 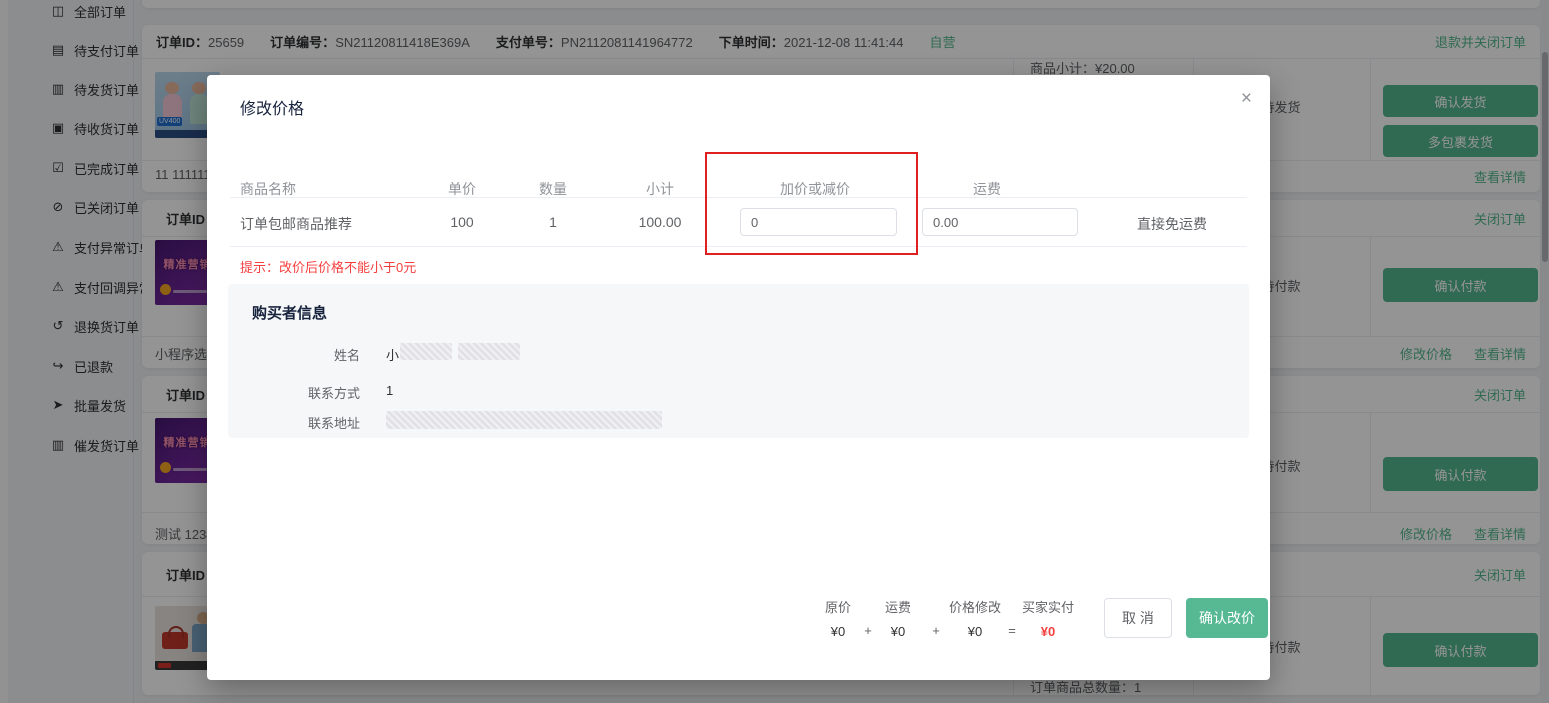 I want to click on freight-input, so click(x=1000, y=222).